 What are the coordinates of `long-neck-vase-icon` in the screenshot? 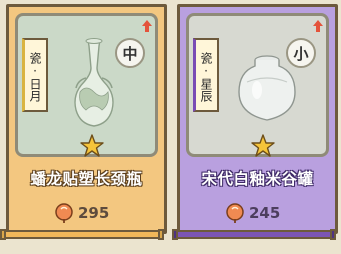 It's located at (94, 82).